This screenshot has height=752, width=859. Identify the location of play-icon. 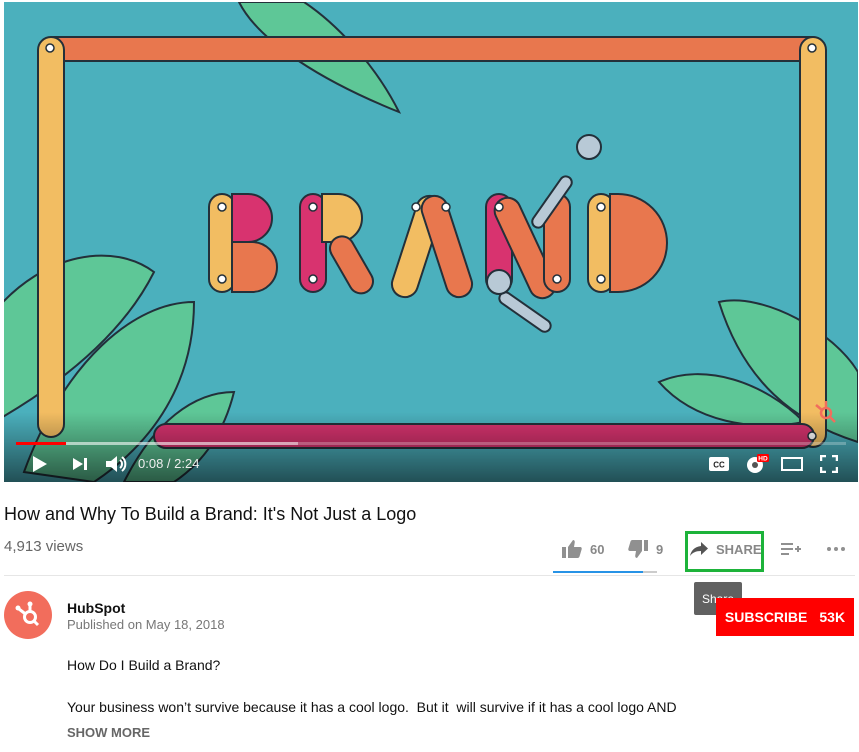
(40, 464).